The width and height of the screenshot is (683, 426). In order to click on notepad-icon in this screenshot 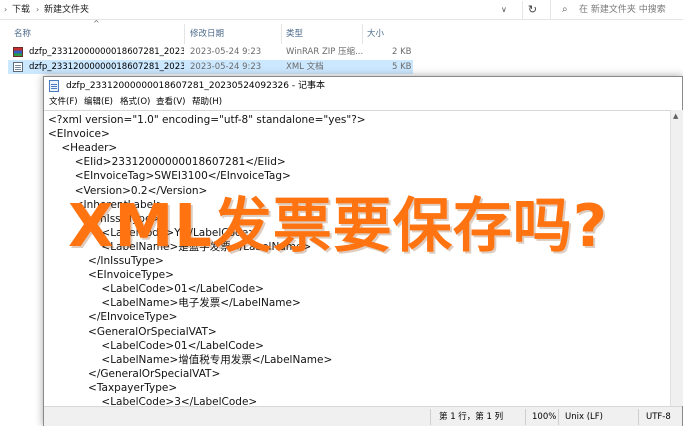, I will do `click(54, 86)`.